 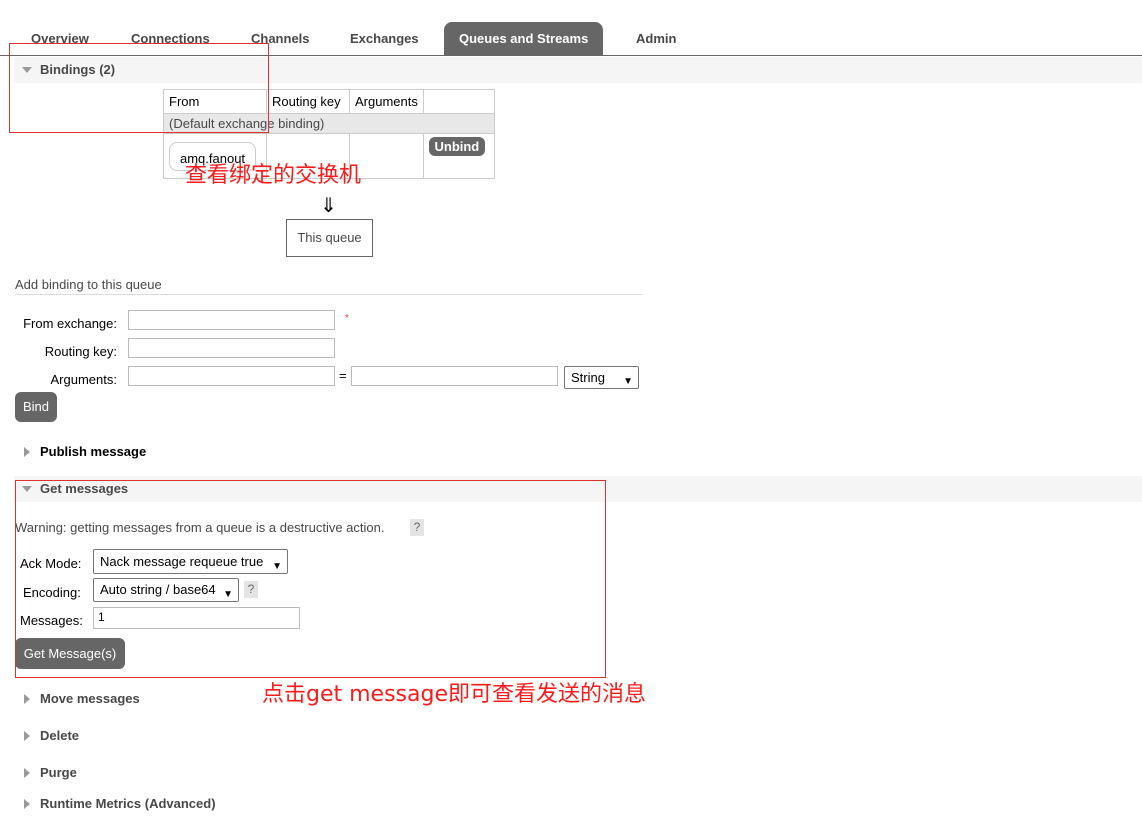 I want to click on move-messages-title: Move messages, so click(x=90, y=698).